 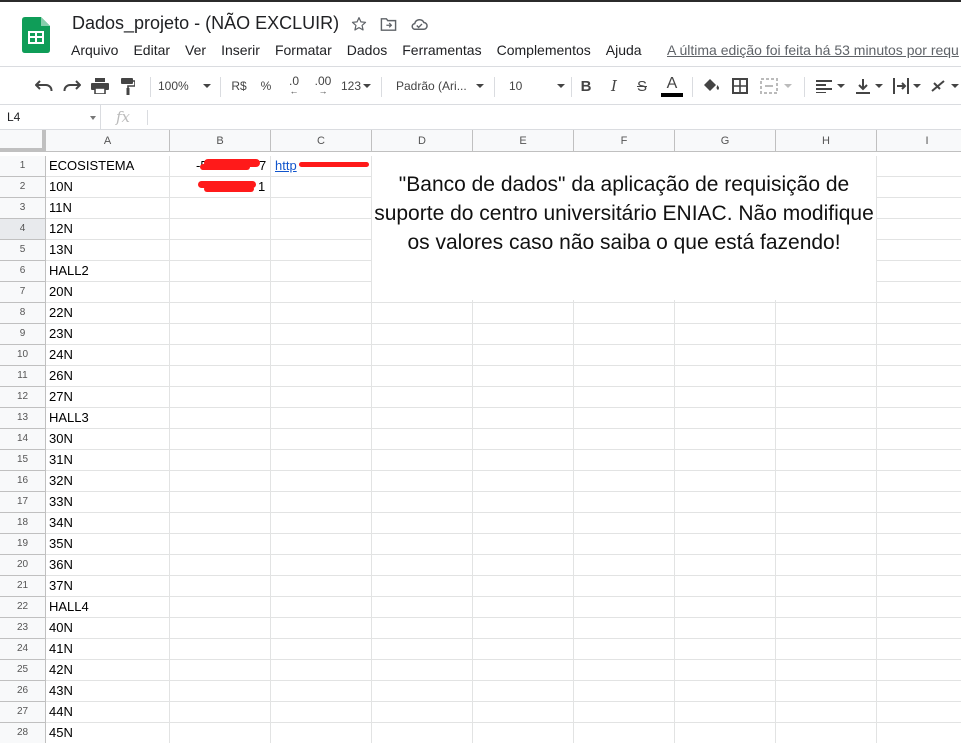 What do you see at coordinates (422, 586) in the screenshot?
I see `cell-d21` at bounding box center [422, 586].